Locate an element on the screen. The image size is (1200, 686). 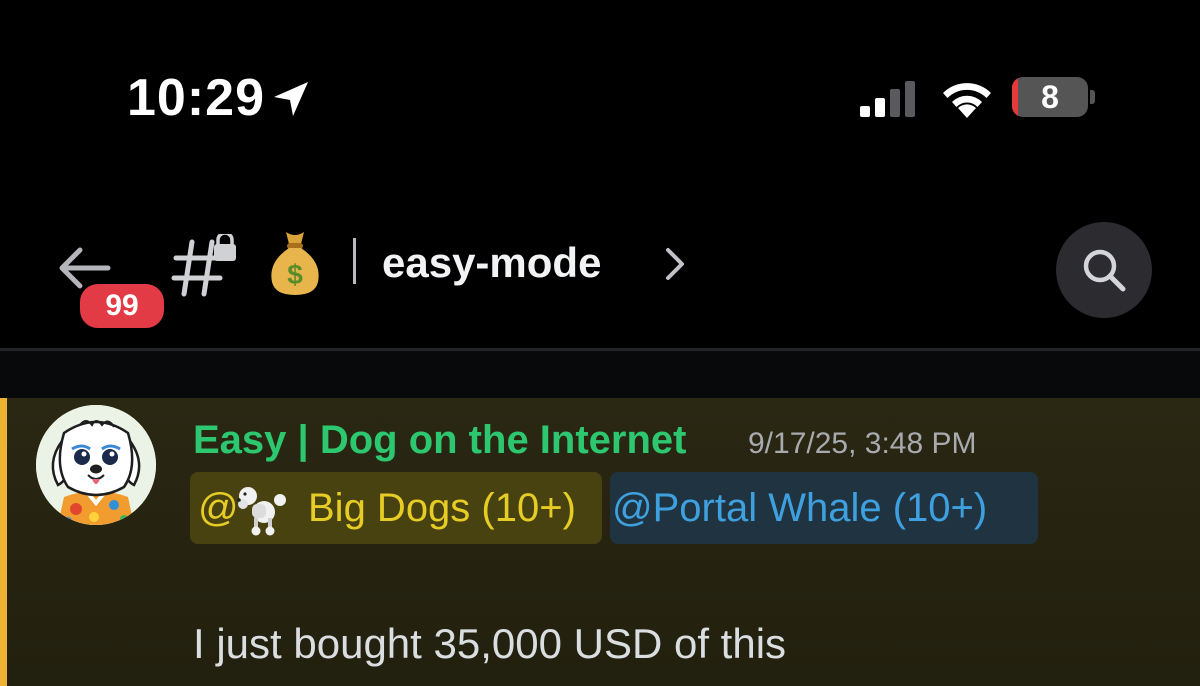
wifi-icon is located at coordinates (967, 100).